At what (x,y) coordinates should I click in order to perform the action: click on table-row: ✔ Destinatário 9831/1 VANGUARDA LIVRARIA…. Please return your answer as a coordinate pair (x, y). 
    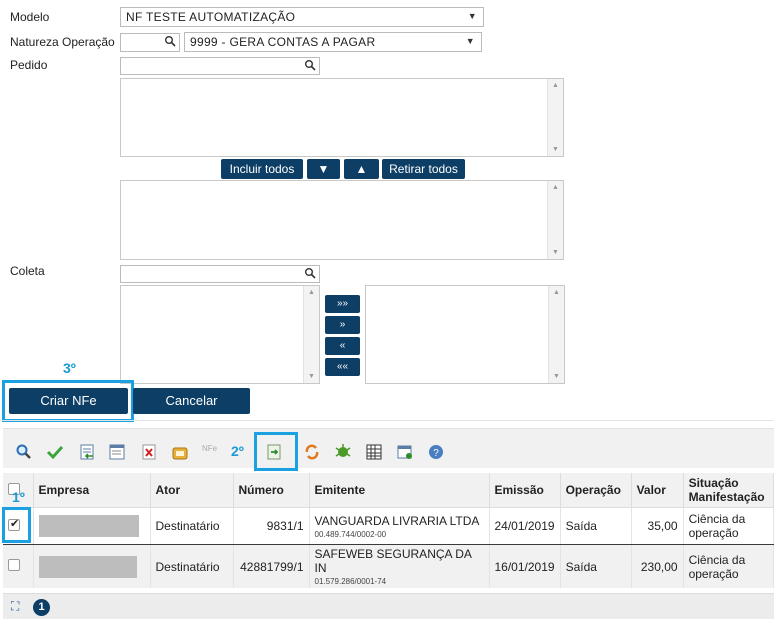
    Looking at the image, I should click on (388, 526).